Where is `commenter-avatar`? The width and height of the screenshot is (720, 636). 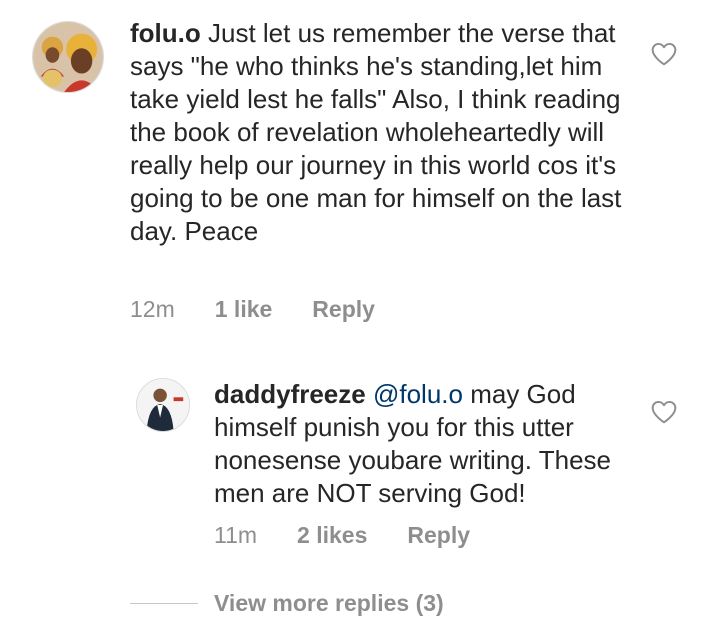 commenter-avatar is located at coordinates (68, 57).